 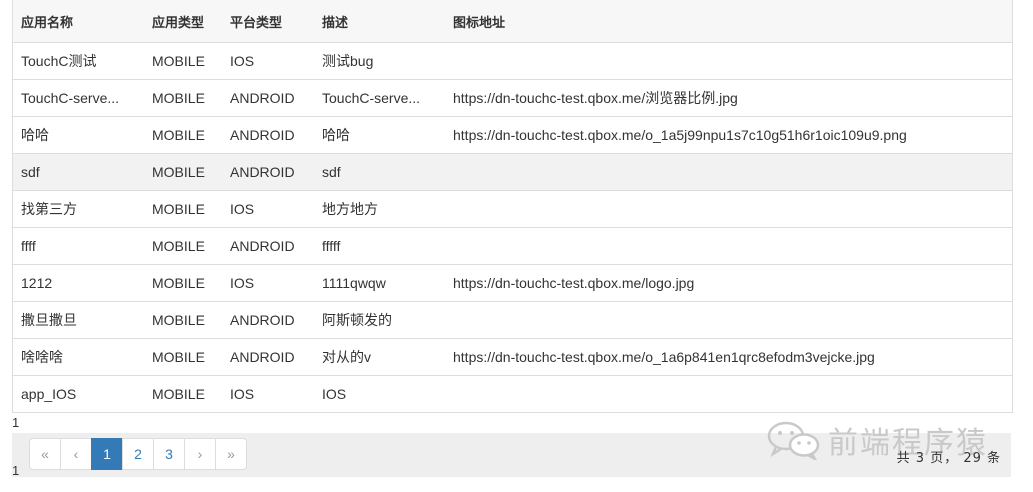 I want to click on cell-icon-url: https://dn-touchc-test.qbox.me/logo.jpg, so click(x=728, y=283).